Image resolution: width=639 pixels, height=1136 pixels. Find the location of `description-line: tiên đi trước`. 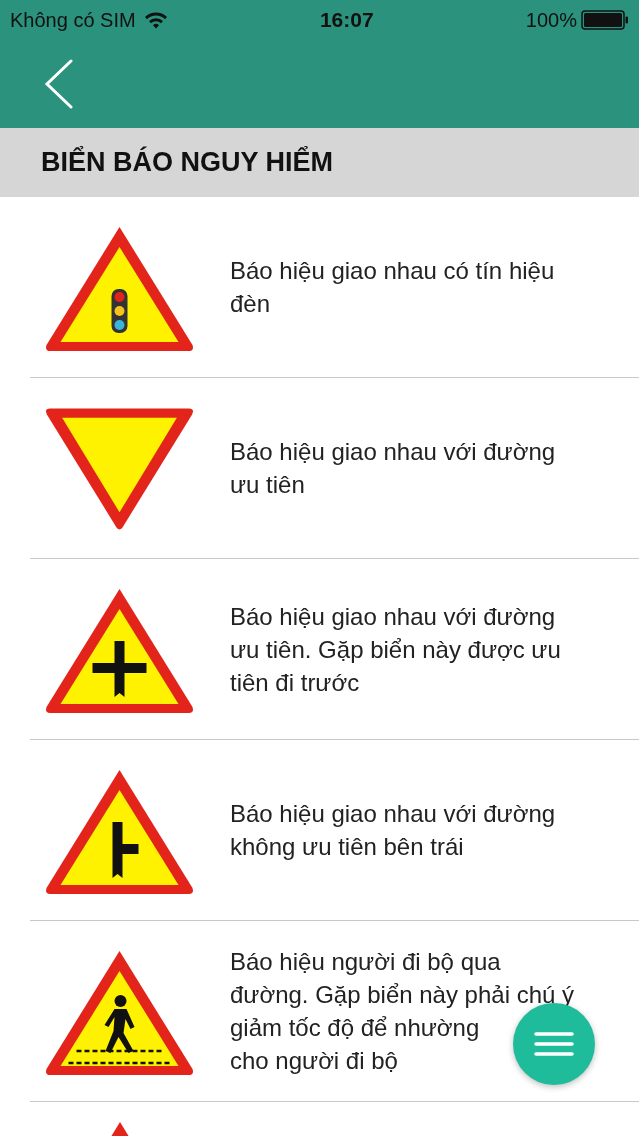

description-line: tiên đi trước is located at coordinates (295, 682).